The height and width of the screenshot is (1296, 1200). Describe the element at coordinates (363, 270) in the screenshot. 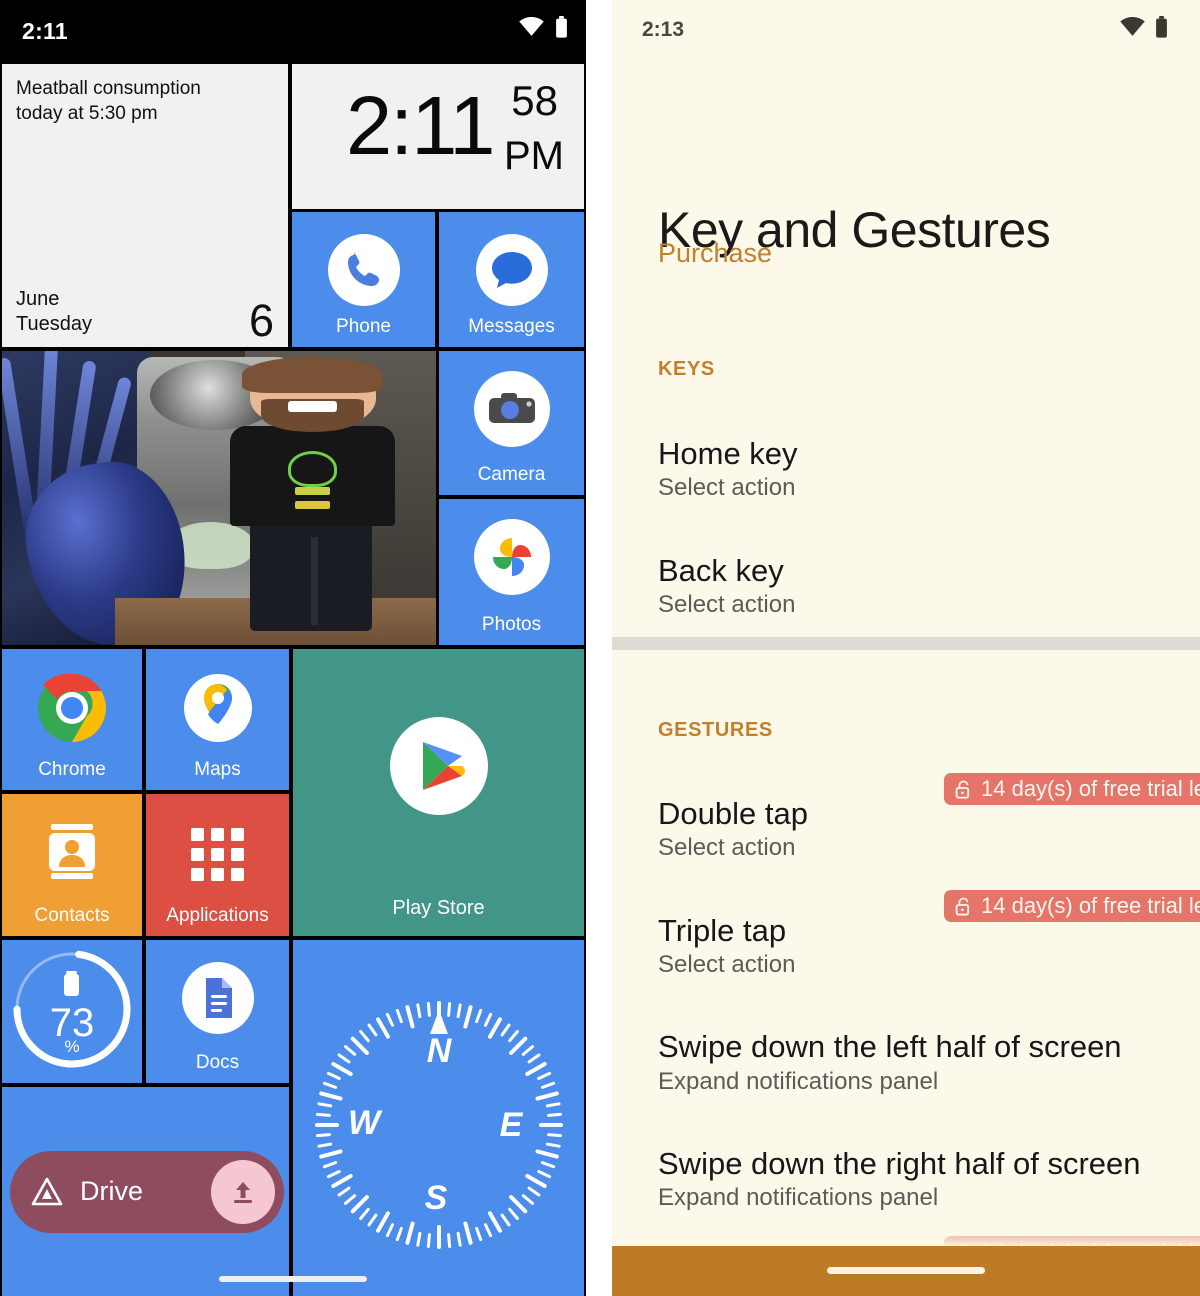

I see `phone-icon` at that location.